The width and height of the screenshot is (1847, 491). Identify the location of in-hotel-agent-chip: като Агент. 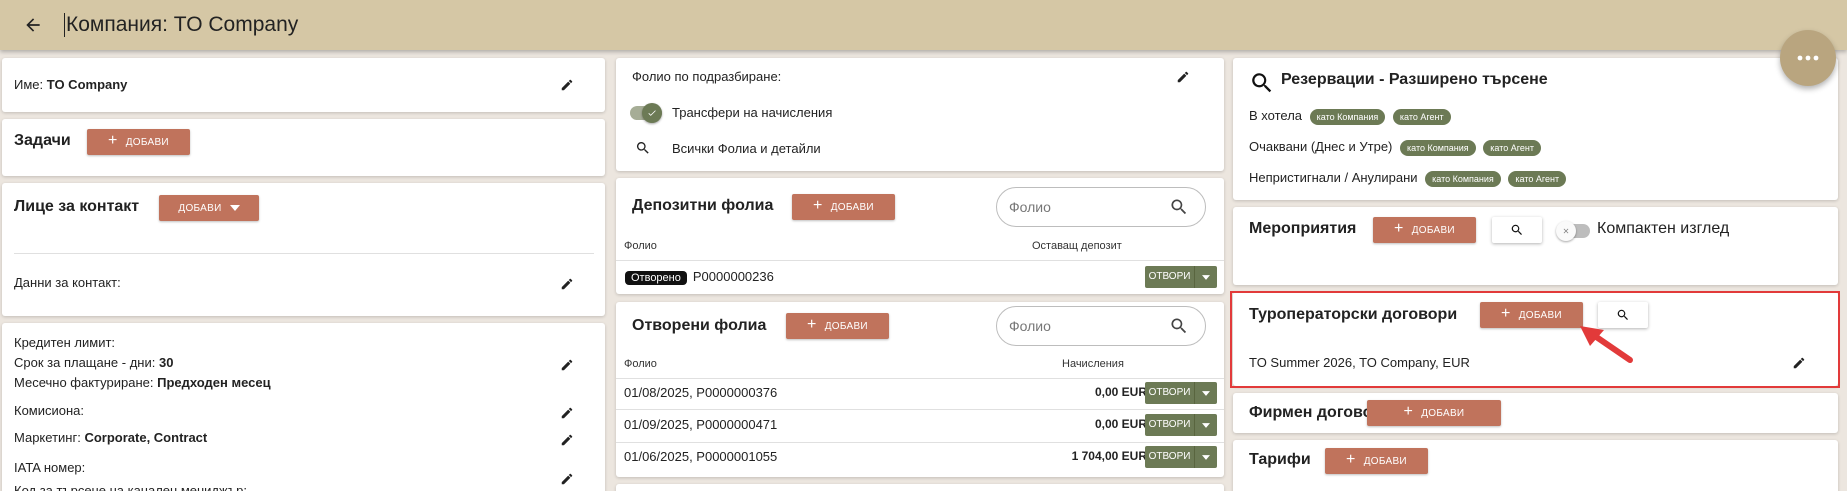
(1421, 116).